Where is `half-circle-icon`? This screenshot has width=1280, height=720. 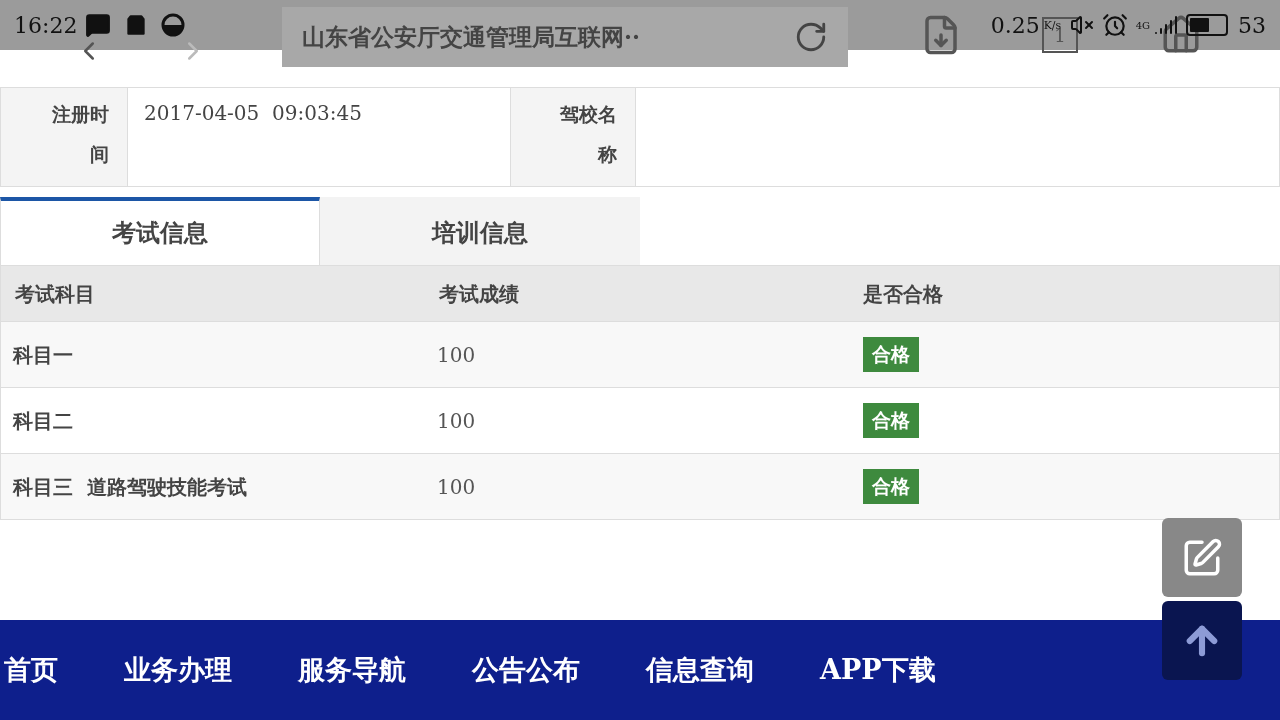
half-circle-icon is located at coordinates (173, 25).